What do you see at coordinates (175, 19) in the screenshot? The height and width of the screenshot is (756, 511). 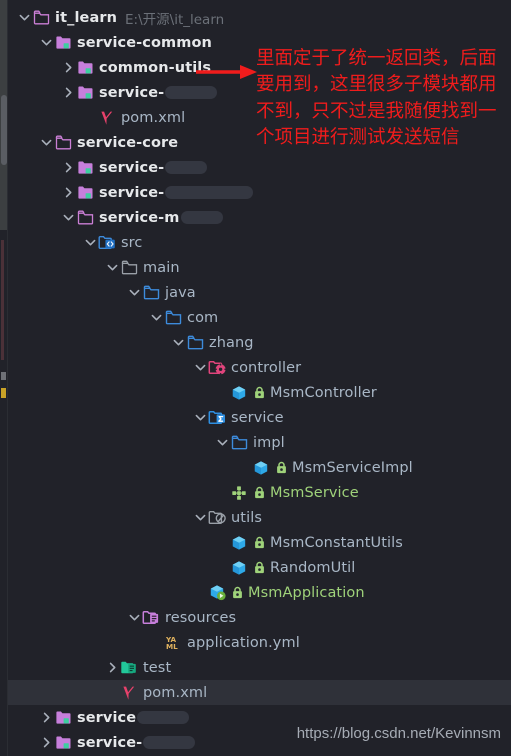 I see `tree-row-path: E:\开源\it_learn` at bounding box center [175, 19].